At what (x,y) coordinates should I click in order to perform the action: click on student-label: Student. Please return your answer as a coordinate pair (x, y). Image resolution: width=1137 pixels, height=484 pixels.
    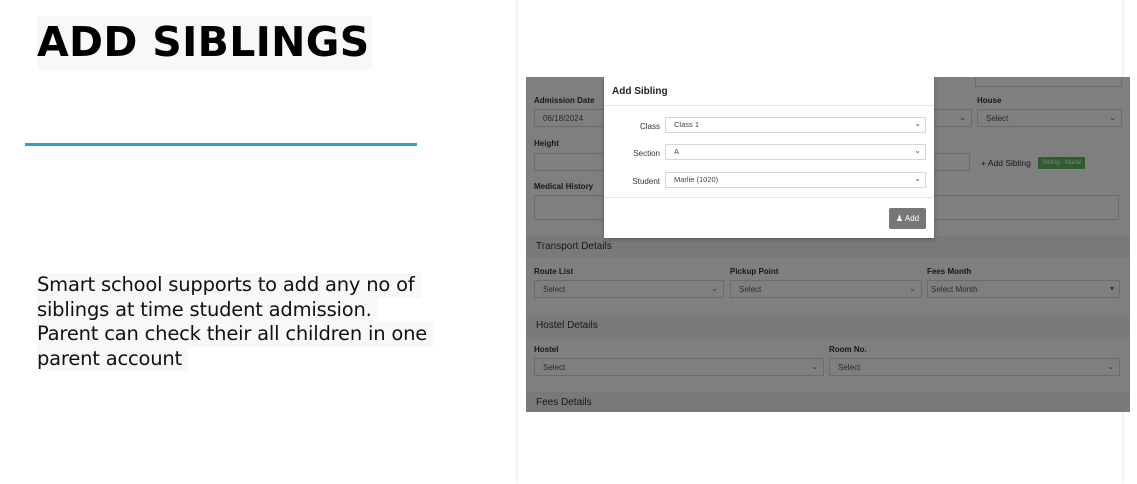
    Looking at the image, I should click on (646, 181).